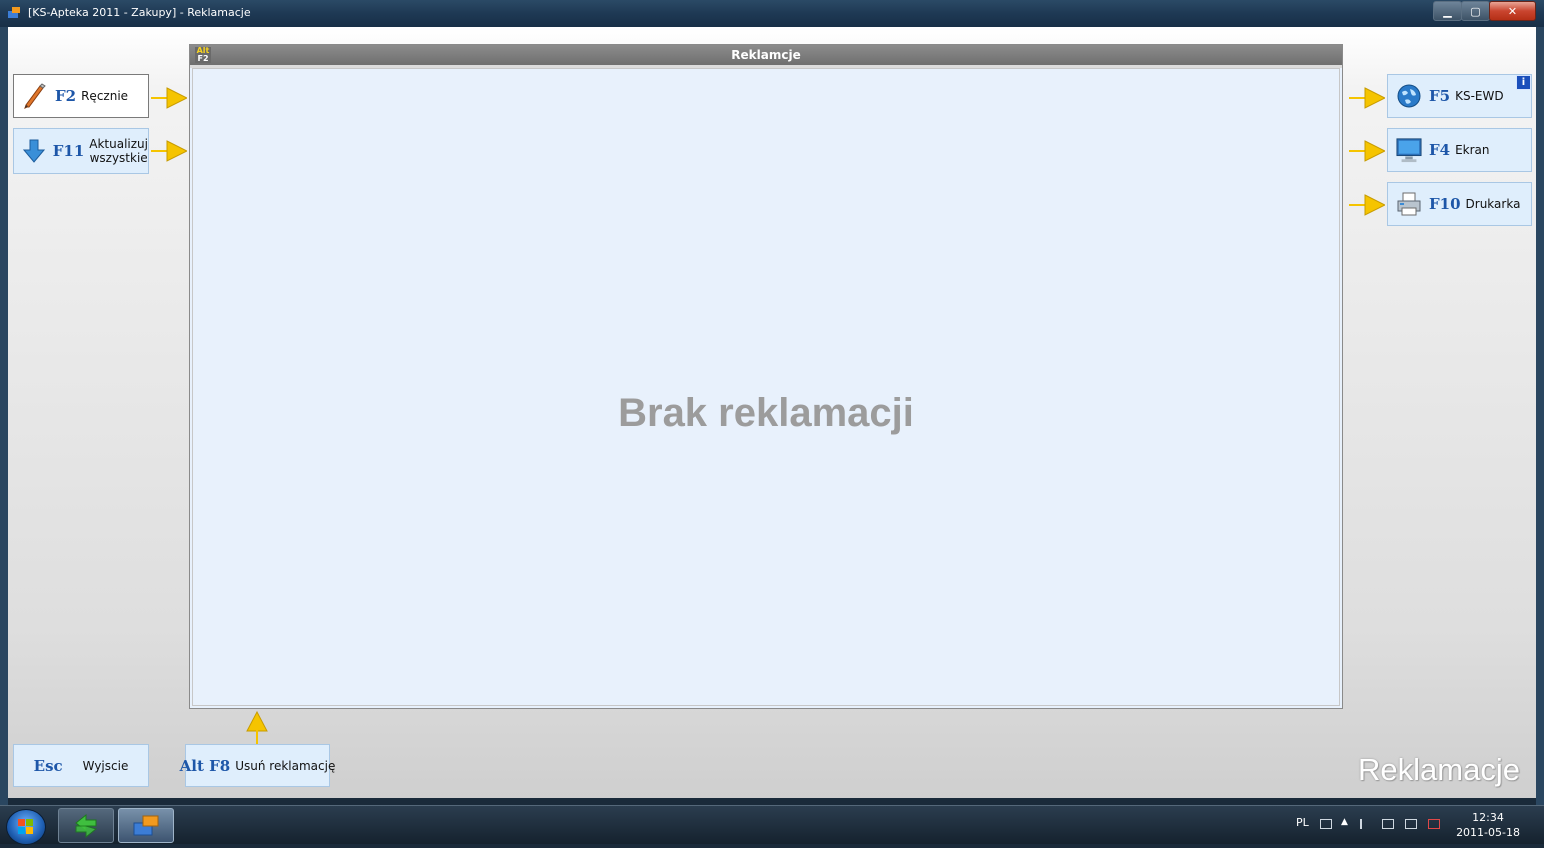  I want to click on window-controls: ▁ ▢ ✕, so click(1484, 11).